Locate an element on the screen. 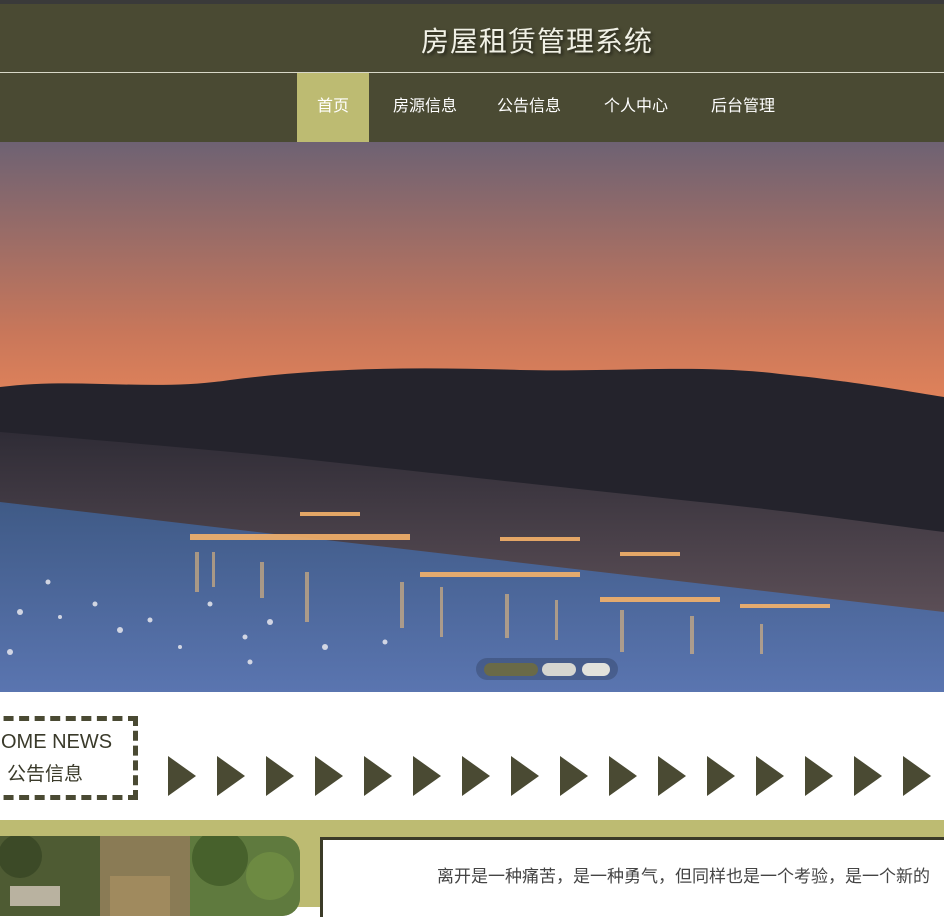  notice-section: 离开是一种痛苦，是一种勇气，但同样也是一个考验，是一个新的 is located at coordinates (472, 868).